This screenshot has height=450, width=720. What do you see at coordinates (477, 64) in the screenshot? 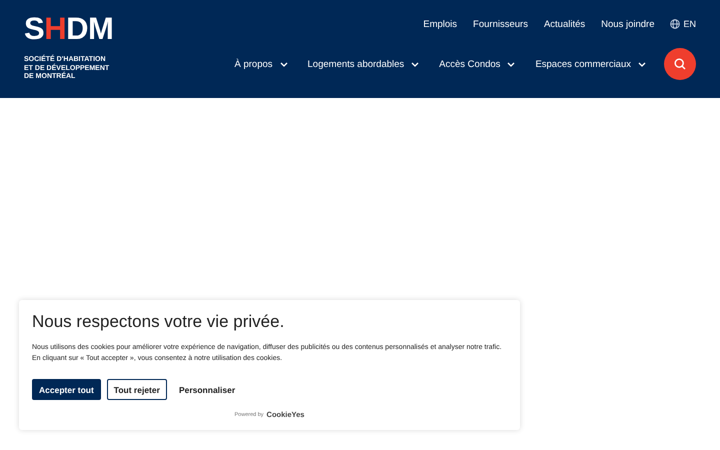
I see `nav-menu-item: Accès Condos` at bounding box center [477, 64].